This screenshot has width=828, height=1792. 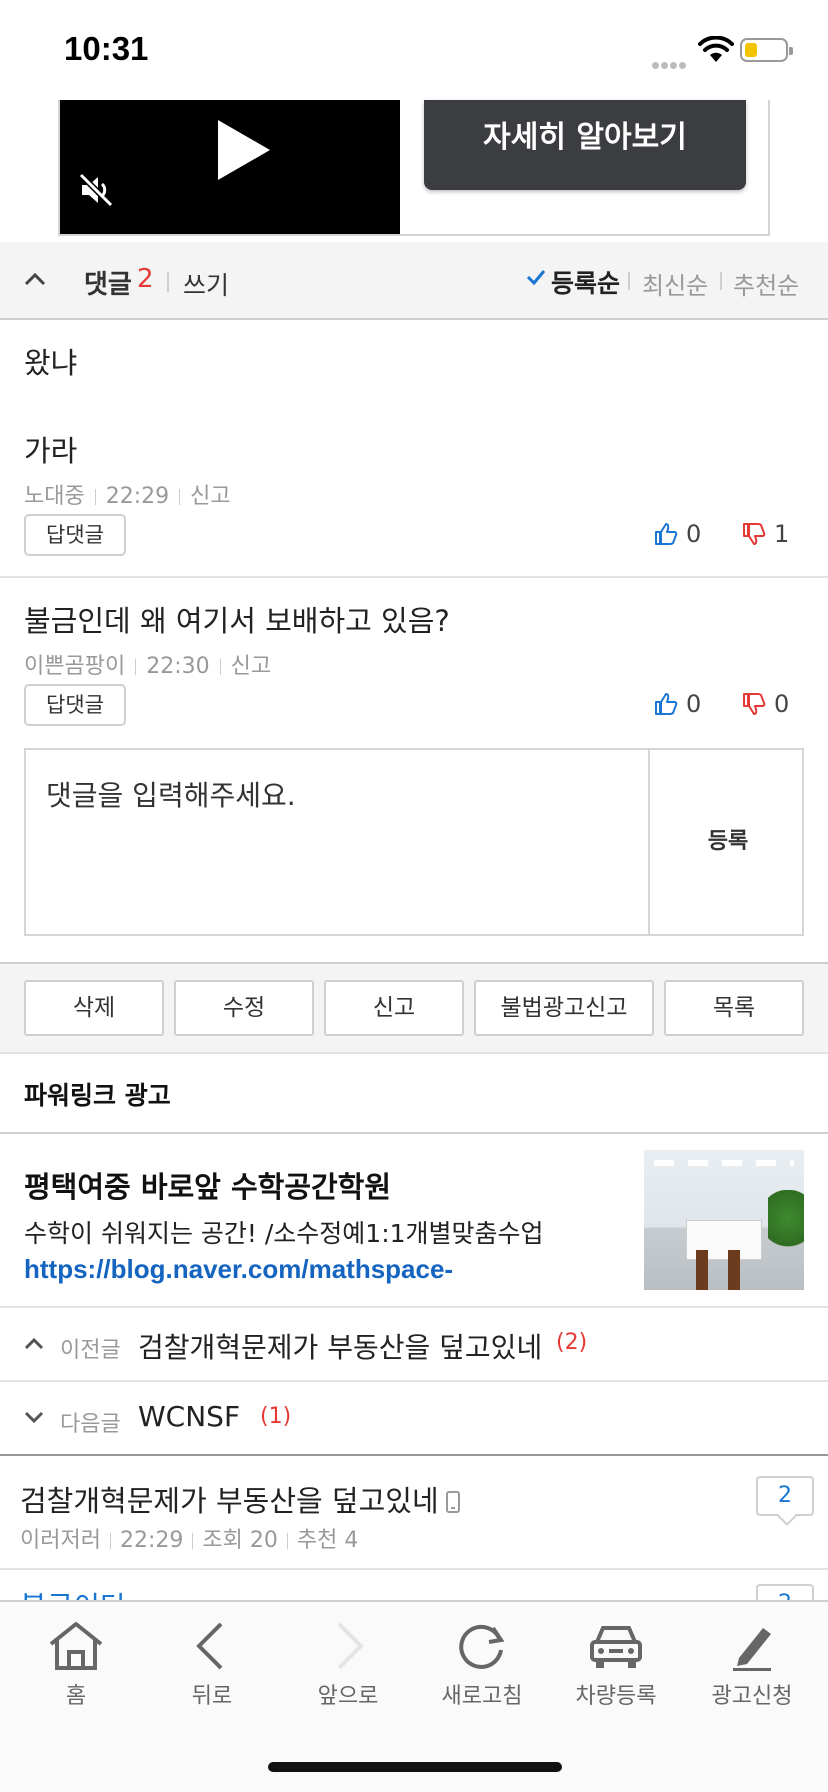 What do you see at coordinates (34, 1417) in the screenshot?
I see `chevron-down-icon` at bounding box center [34, 1417].